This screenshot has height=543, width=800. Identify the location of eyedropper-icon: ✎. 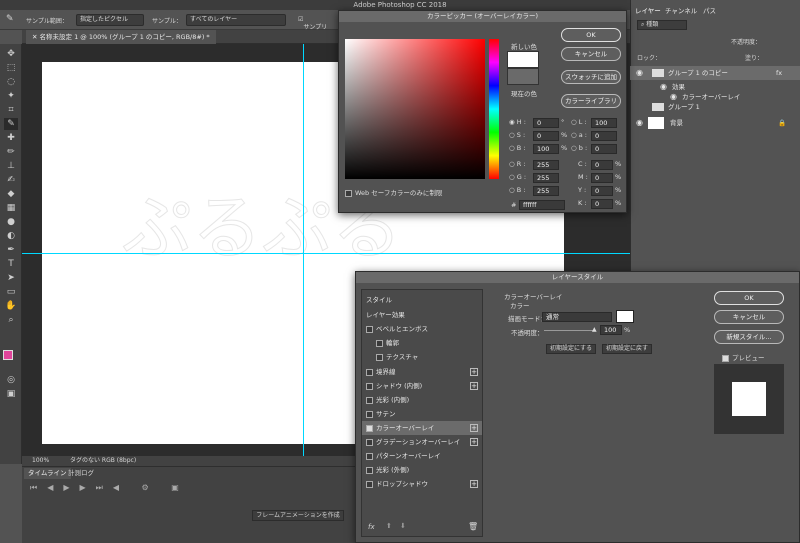
(10, 19).